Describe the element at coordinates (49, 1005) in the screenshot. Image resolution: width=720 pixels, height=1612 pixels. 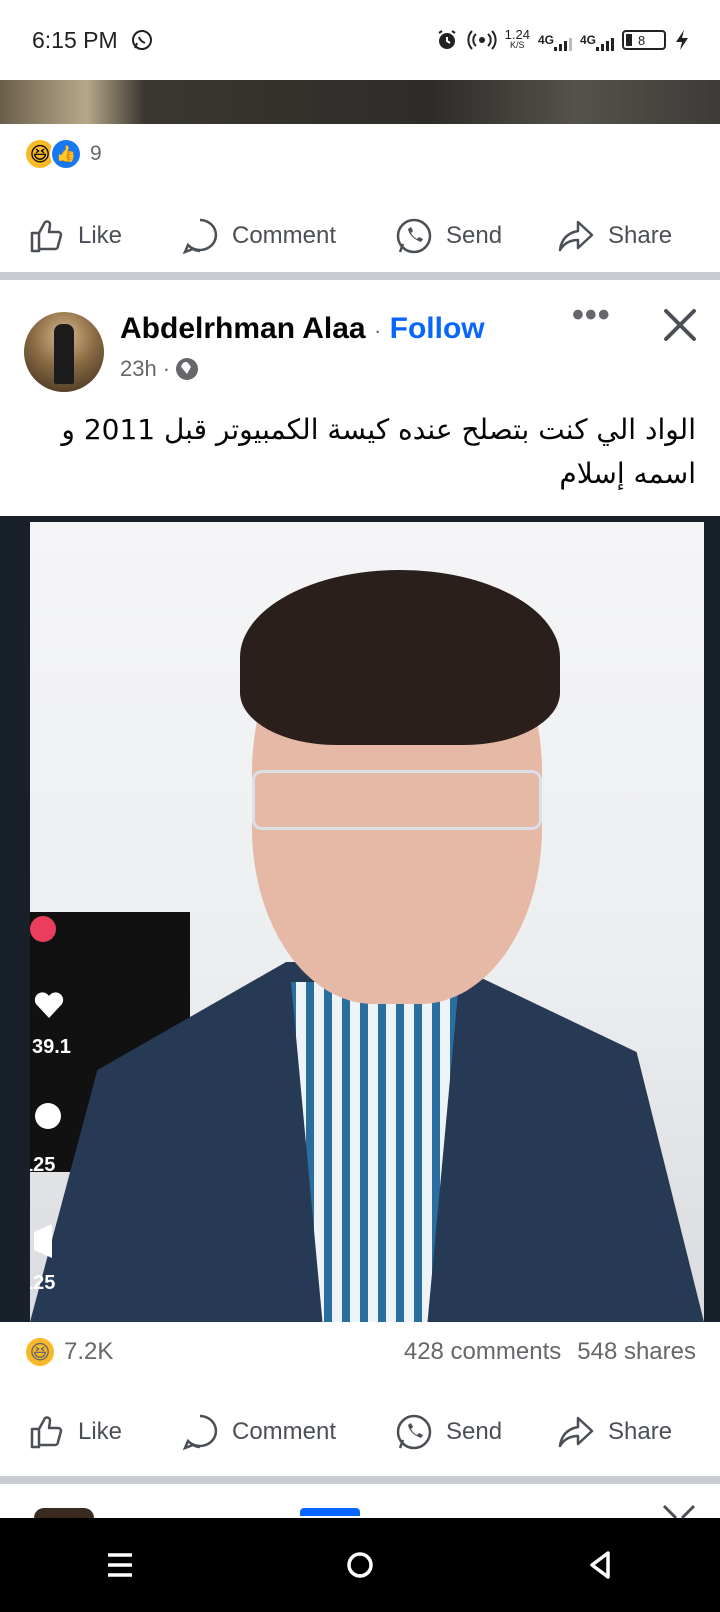
I see `tiktok-heart-icon` at that location.